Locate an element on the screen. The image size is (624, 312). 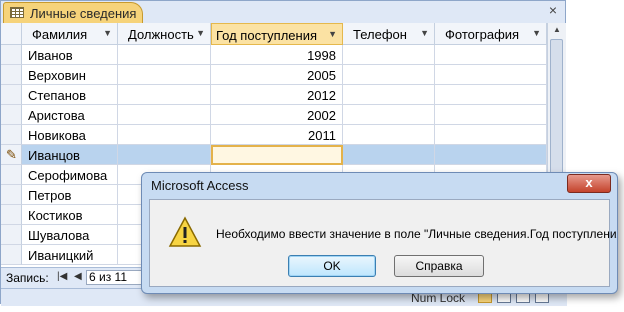
cell-text: 2011 is located at coordinates (322, 135).